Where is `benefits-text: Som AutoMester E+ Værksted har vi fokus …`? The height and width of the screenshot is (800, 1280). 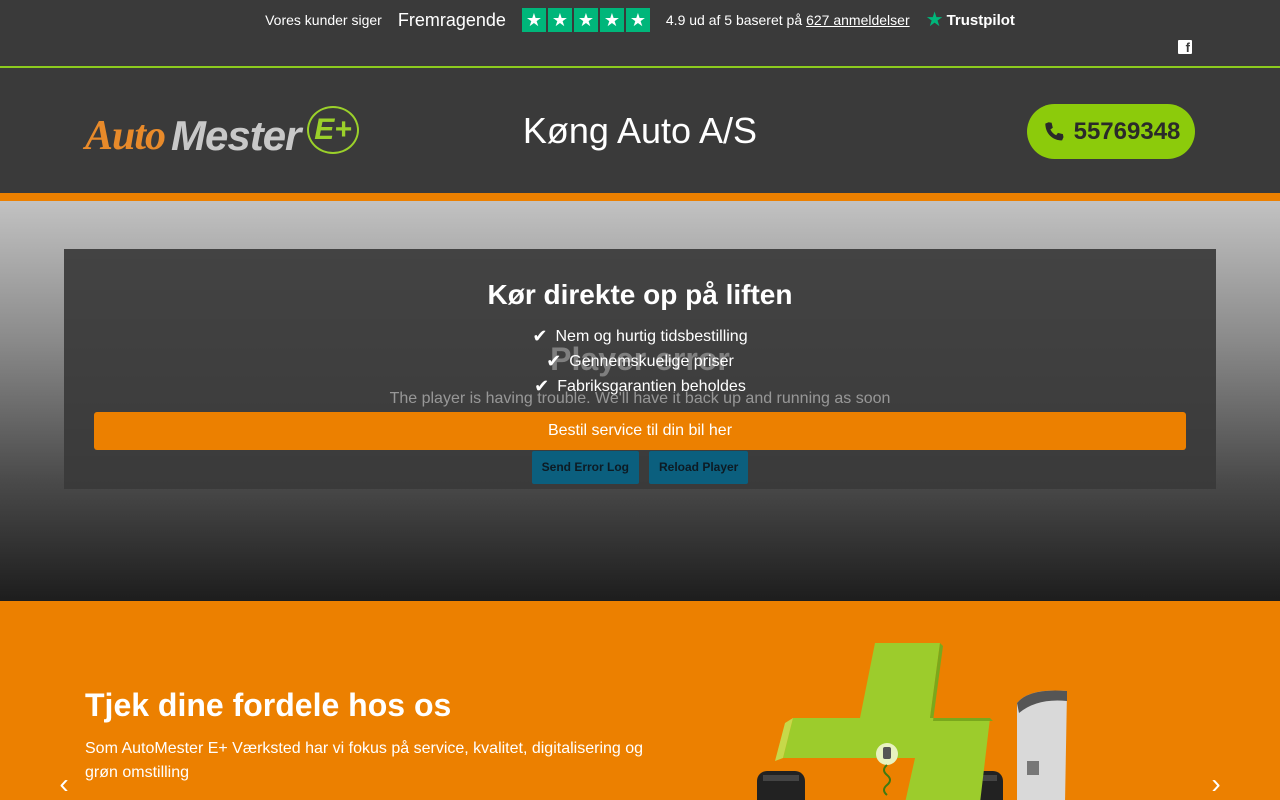
benefits-text: Som AutoMester E+ Værksted har vi fokus … is located at coordinates (364, 760).